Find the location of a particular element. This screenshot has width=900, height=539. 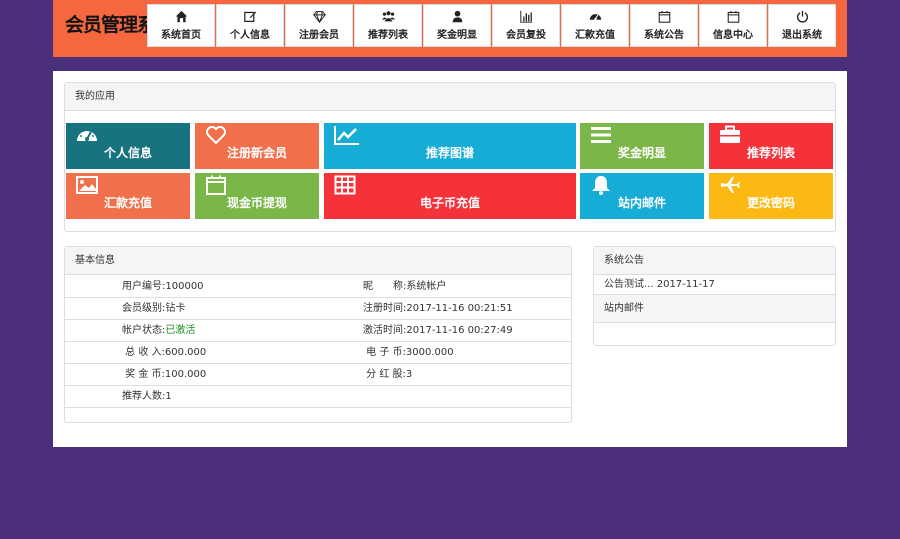

table-row: 奖 金 币:100.000 分 红 股:3 is located at coordinates (318, 375).